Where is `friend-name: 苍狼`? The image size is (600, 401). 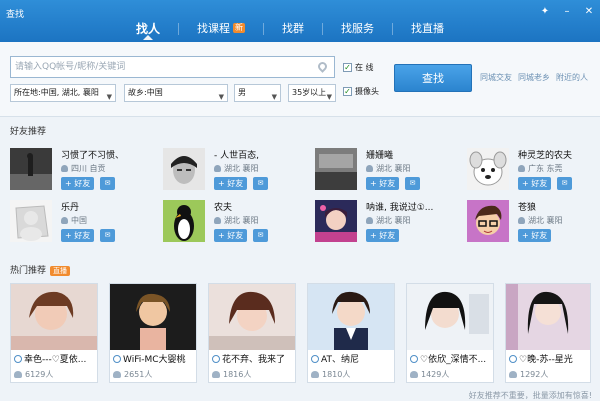 friend-name: 苍狼 is located at coordinates (527, 206).